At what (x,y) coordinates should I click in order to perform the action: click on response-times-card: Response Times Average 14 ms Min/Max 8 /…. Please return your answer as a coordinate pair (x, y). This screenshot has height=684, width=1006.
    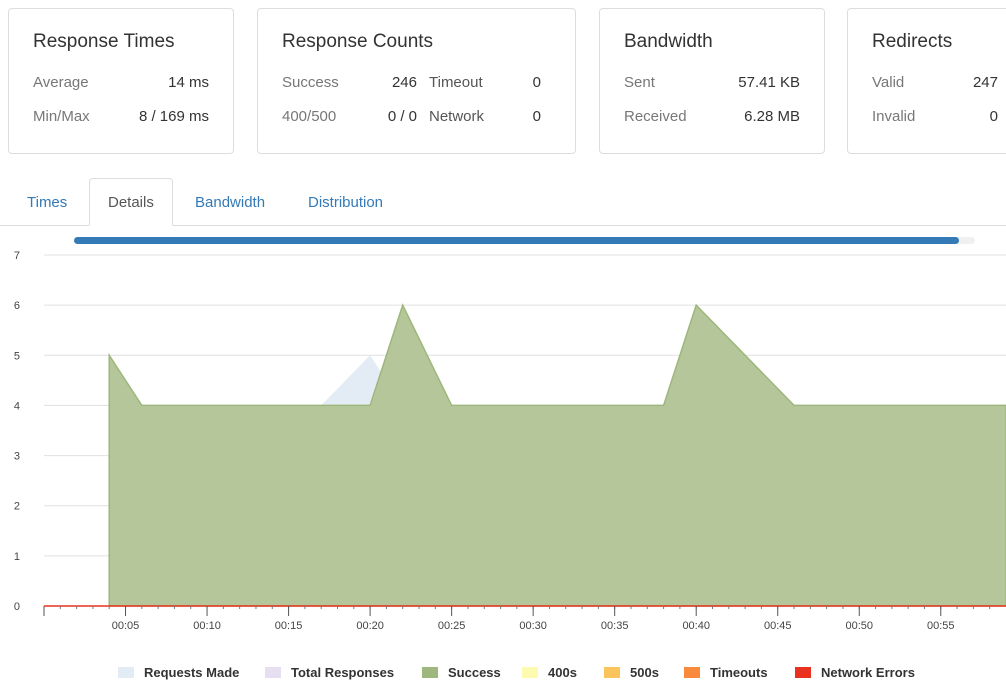
    Looking at the image, I should click on (121, 81).